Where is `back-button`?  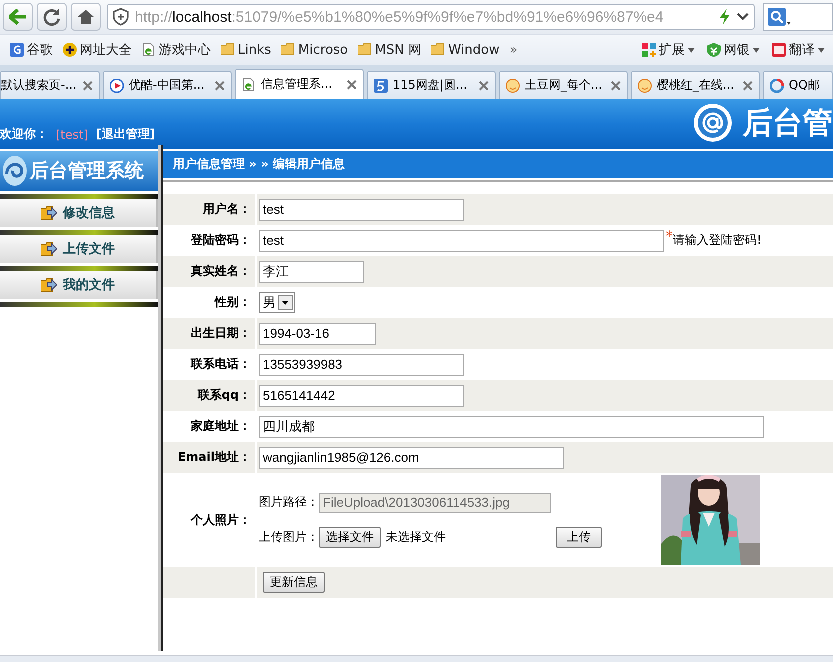
back-button is located at coordinates (18, 17).